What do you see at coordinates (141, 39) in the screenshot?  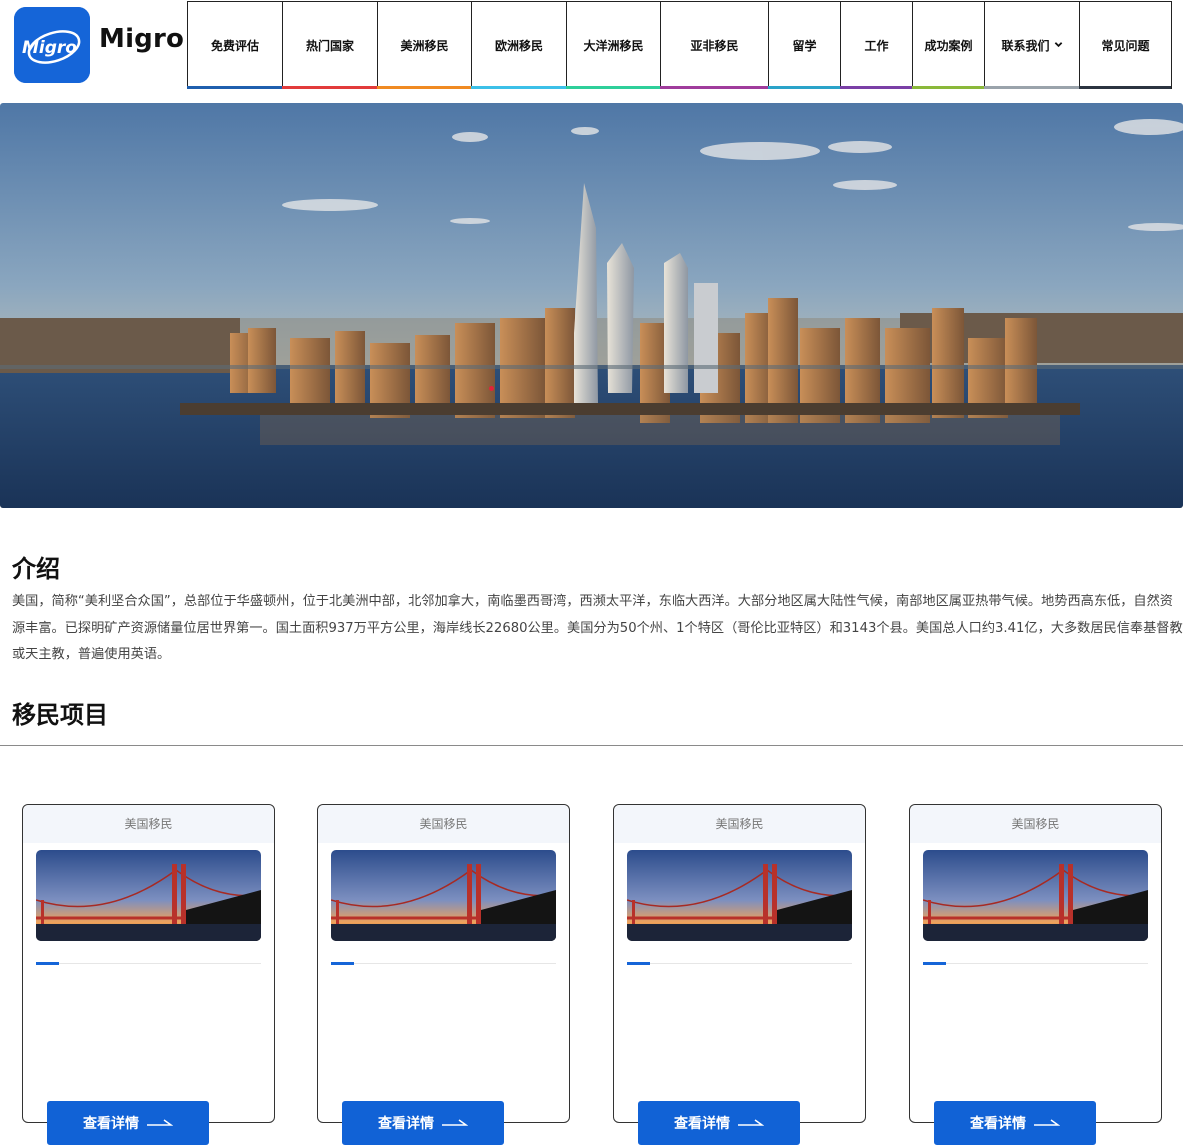 I see `brand-name: Migro` at bounding box center [141, 39].